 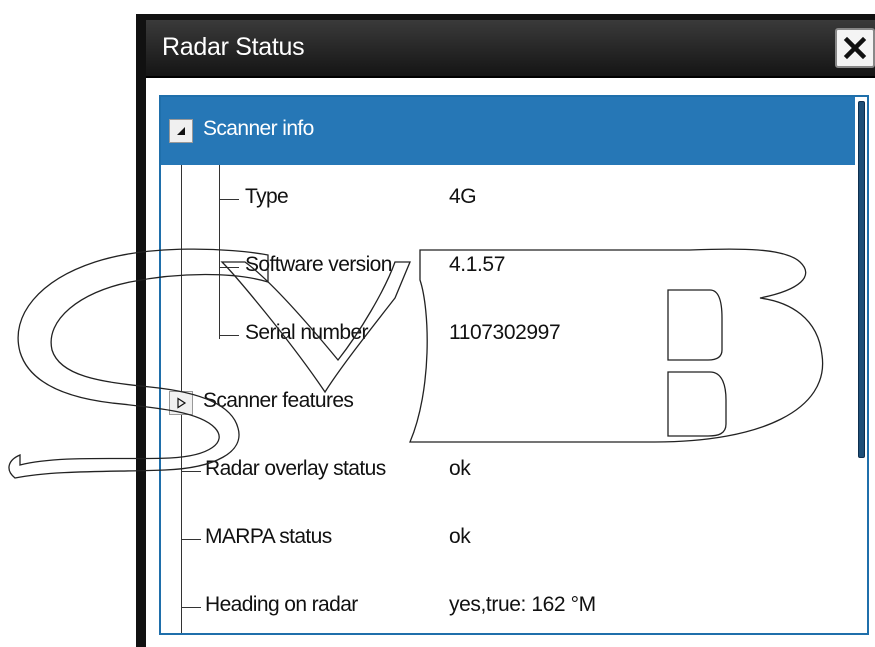 I want to click on tree-row-serial-number: Serial number 1107302997, so click(x=508, y=335).